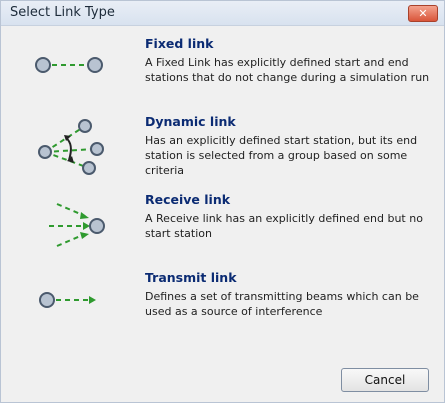 This screenshot has width=445, height=403. I want to click on title-bar: Select Link Type ✕, so click(222, 13).